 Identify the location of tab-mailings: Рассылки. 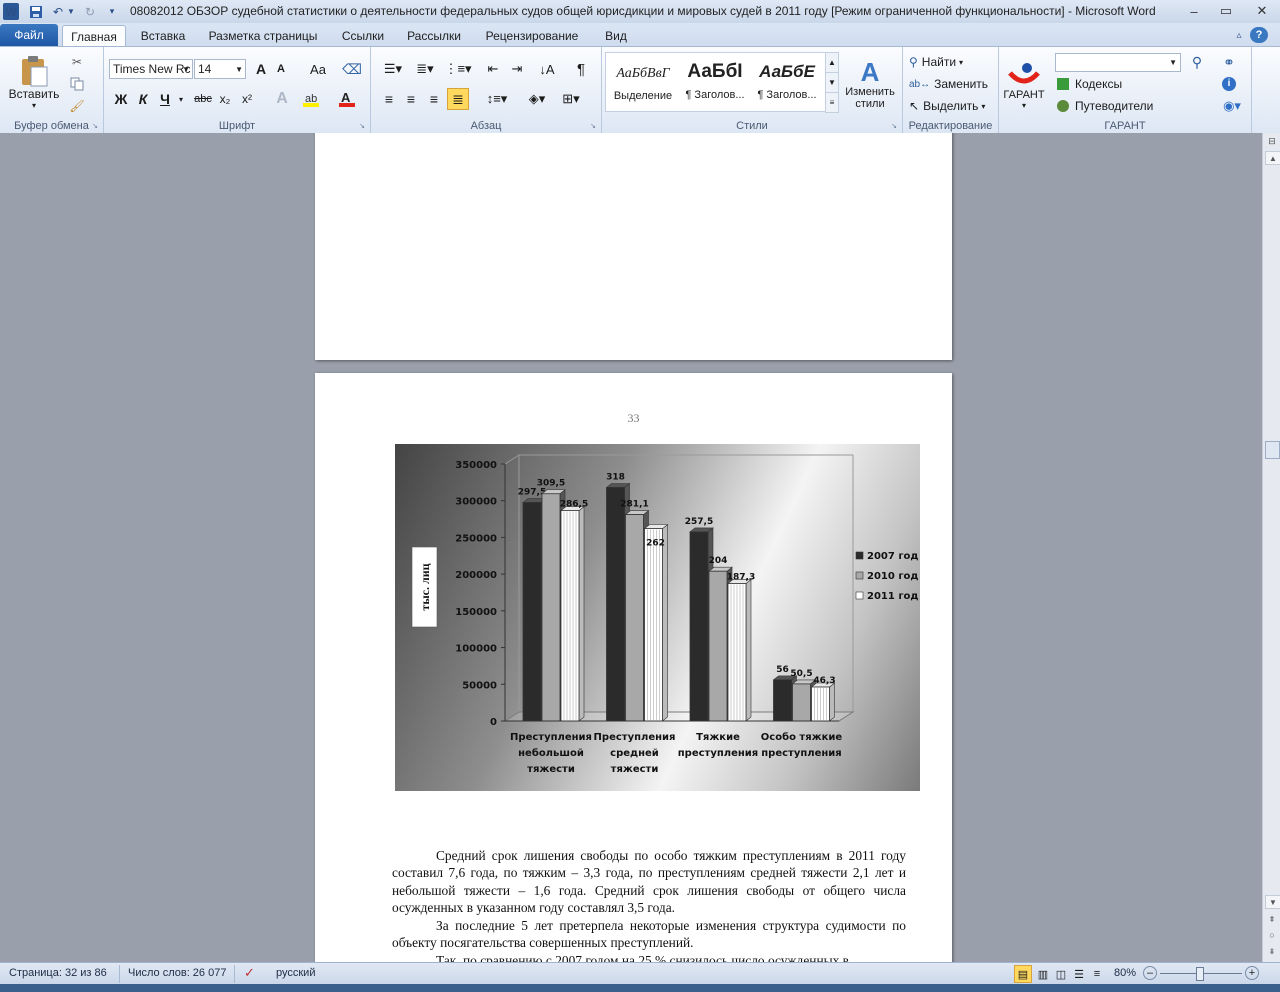
(434, 35).